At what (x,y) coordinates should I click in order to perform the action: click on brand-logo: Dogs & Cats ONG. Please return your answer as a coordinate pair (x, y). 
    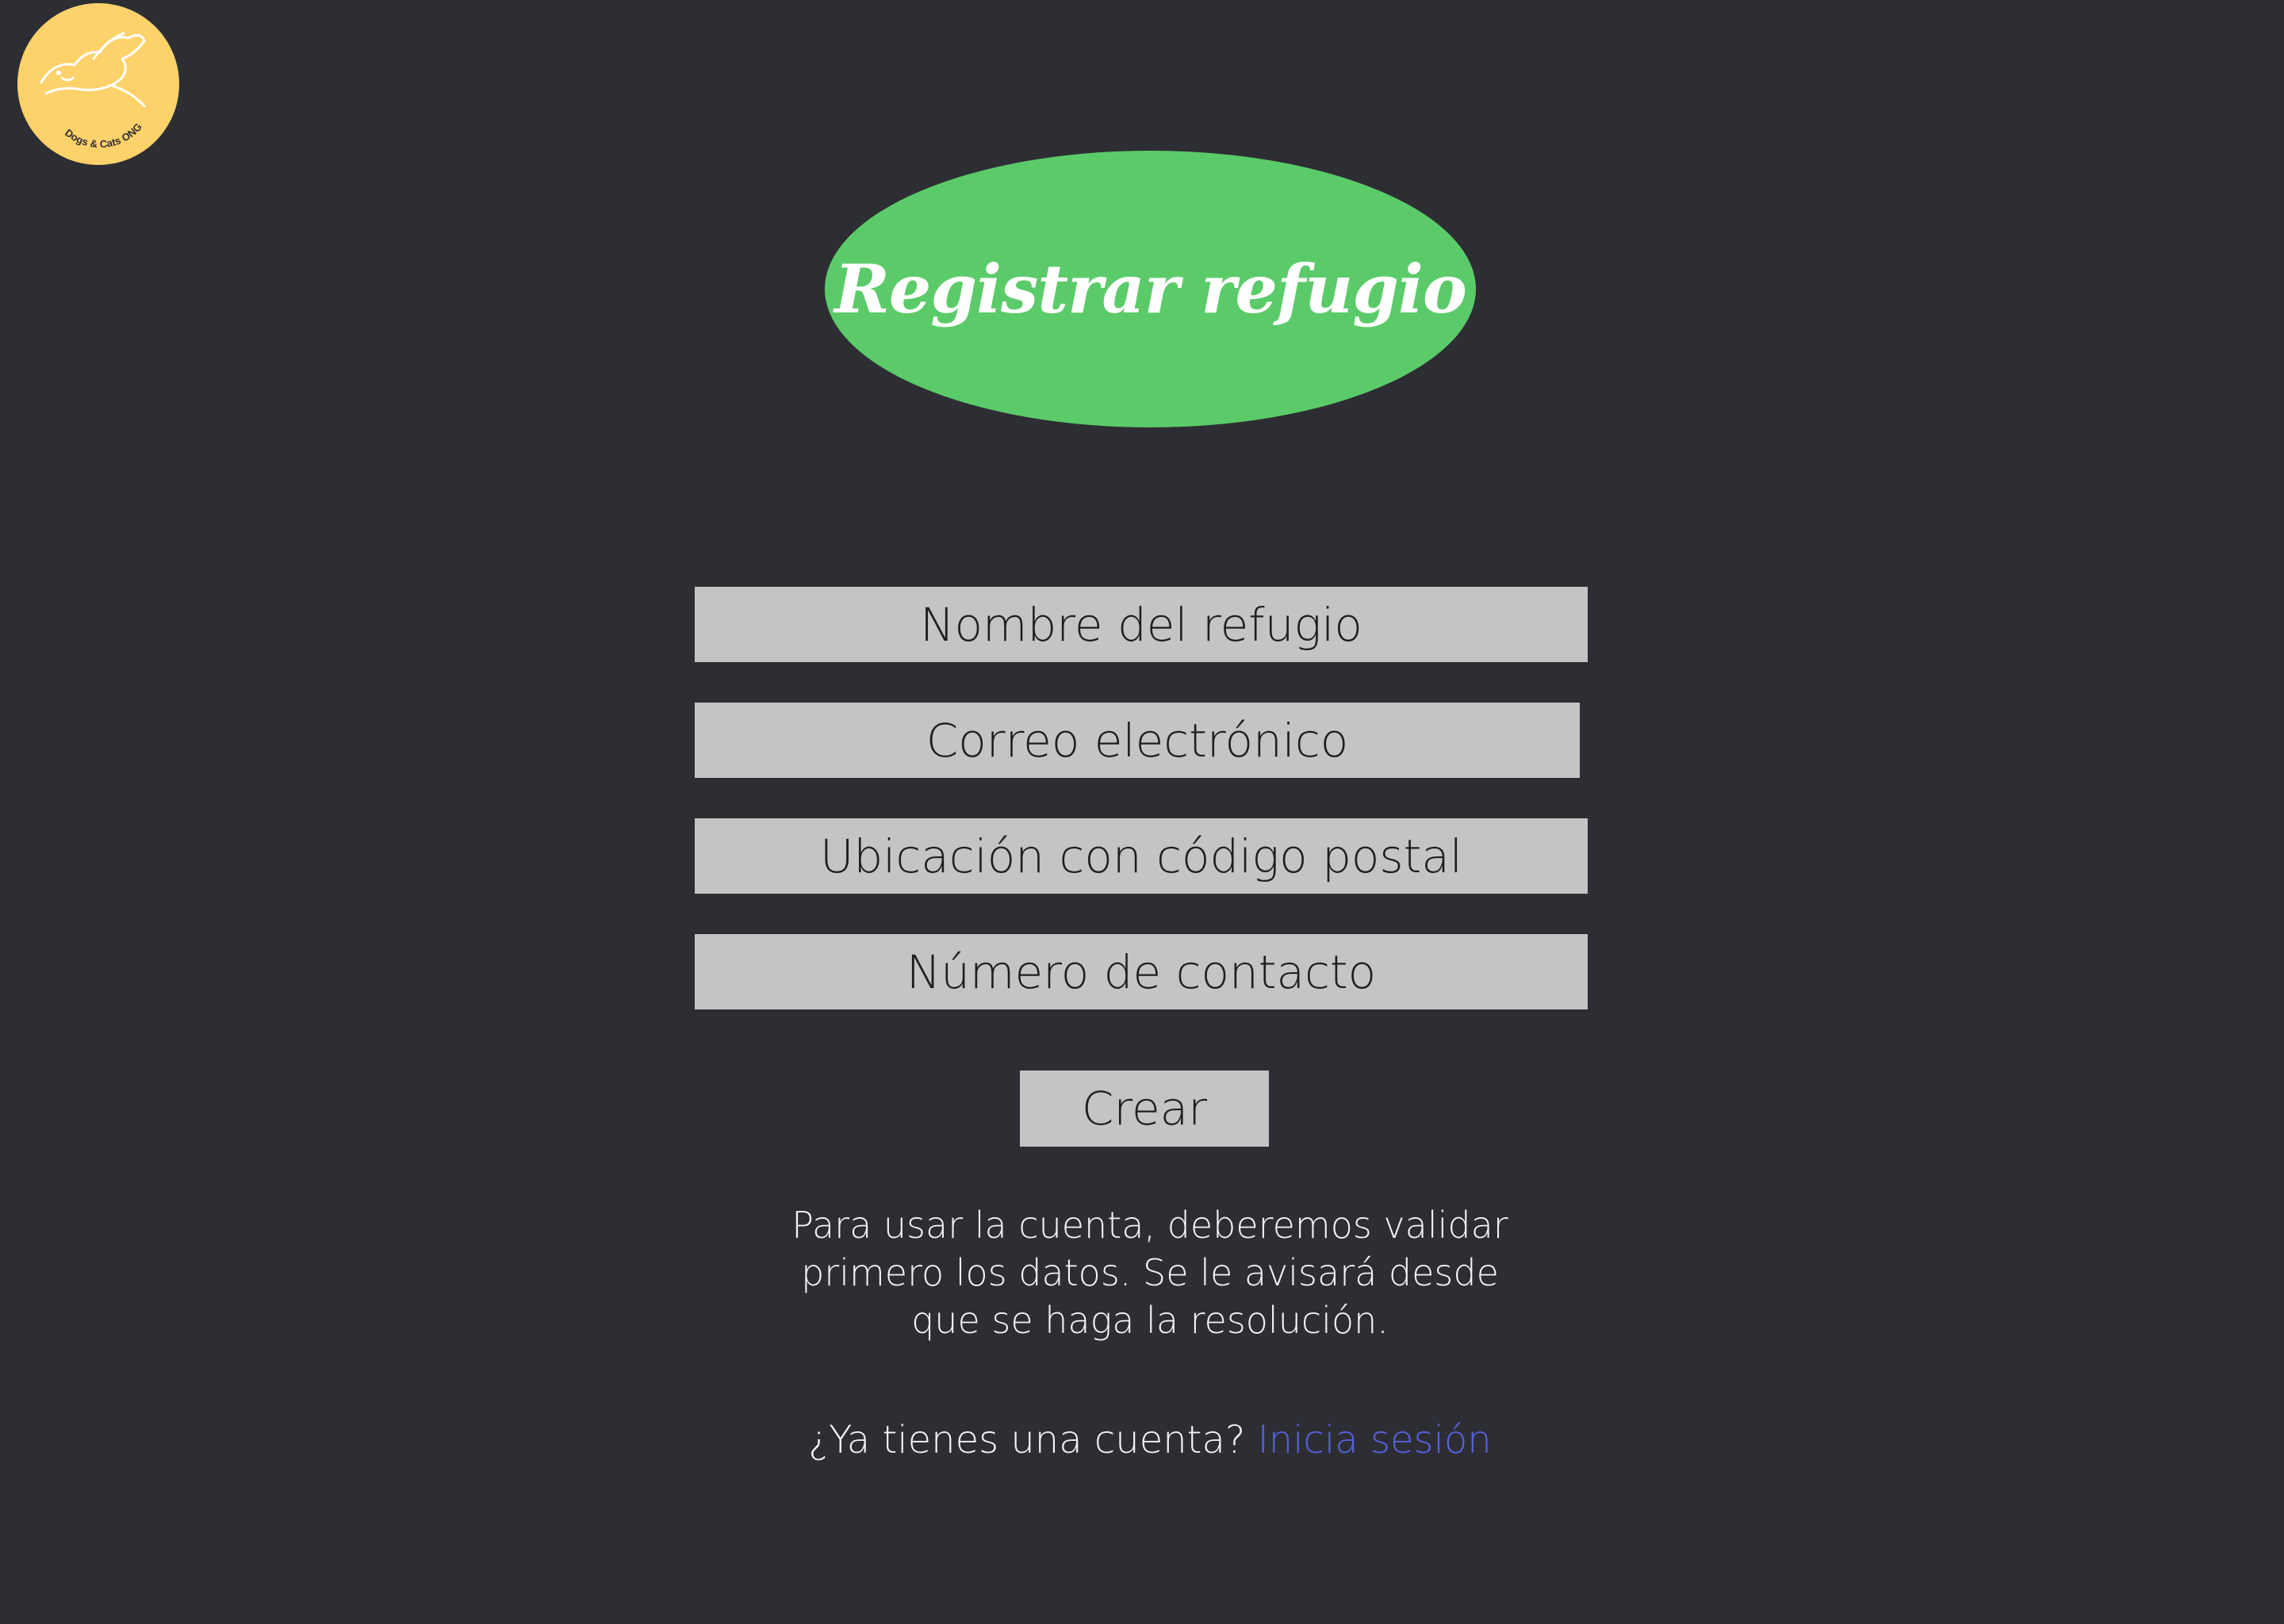
    Looking at the image, I should click on (98, 84).